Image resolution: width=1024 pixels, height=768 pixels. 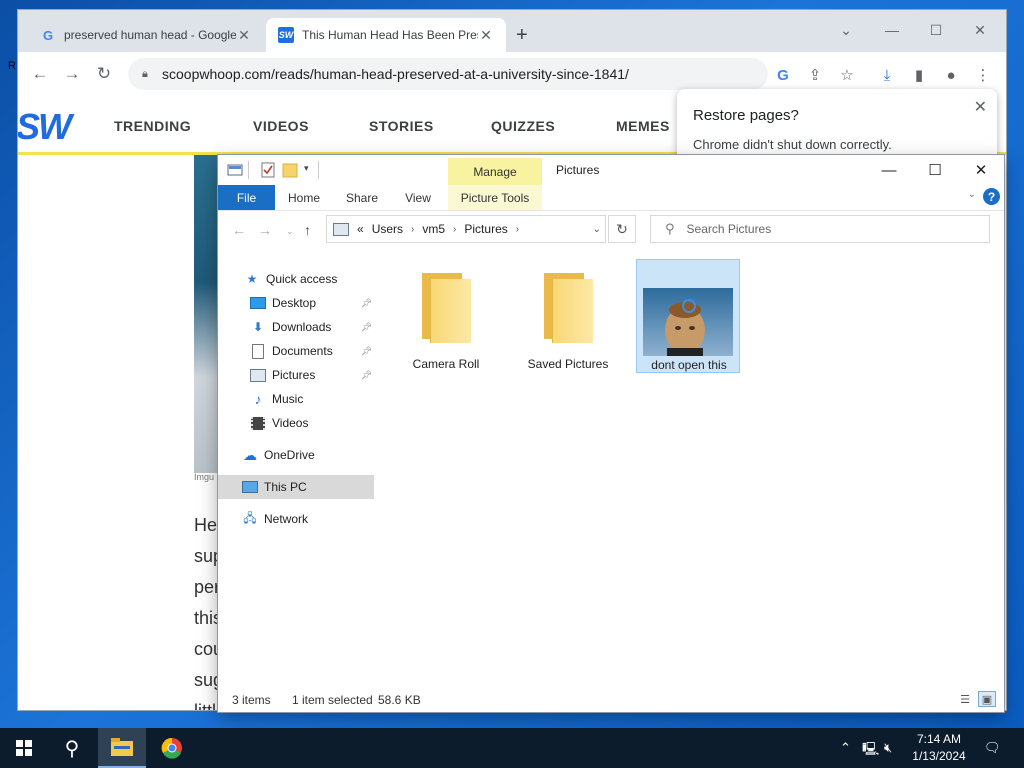 What do you see at coordinates (987, 699) in the screenshot?
I see `large-icons-view-icon: ▣` at bounding box center [987, 699].